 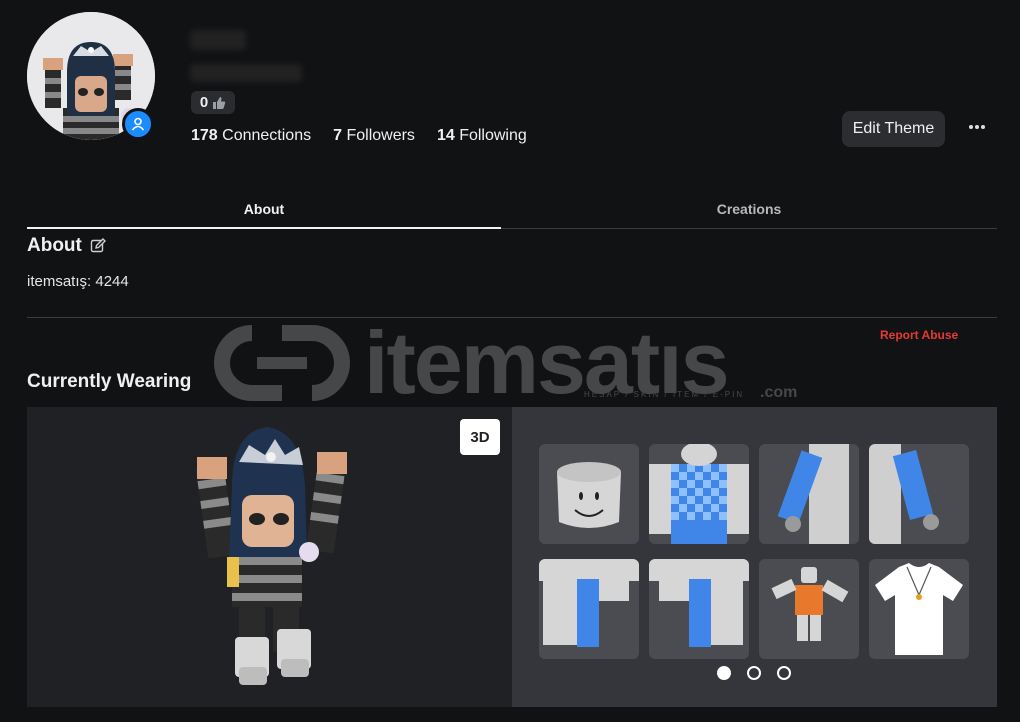 I want to click on view-3d-button: 3D, so click(x=480, y=437).